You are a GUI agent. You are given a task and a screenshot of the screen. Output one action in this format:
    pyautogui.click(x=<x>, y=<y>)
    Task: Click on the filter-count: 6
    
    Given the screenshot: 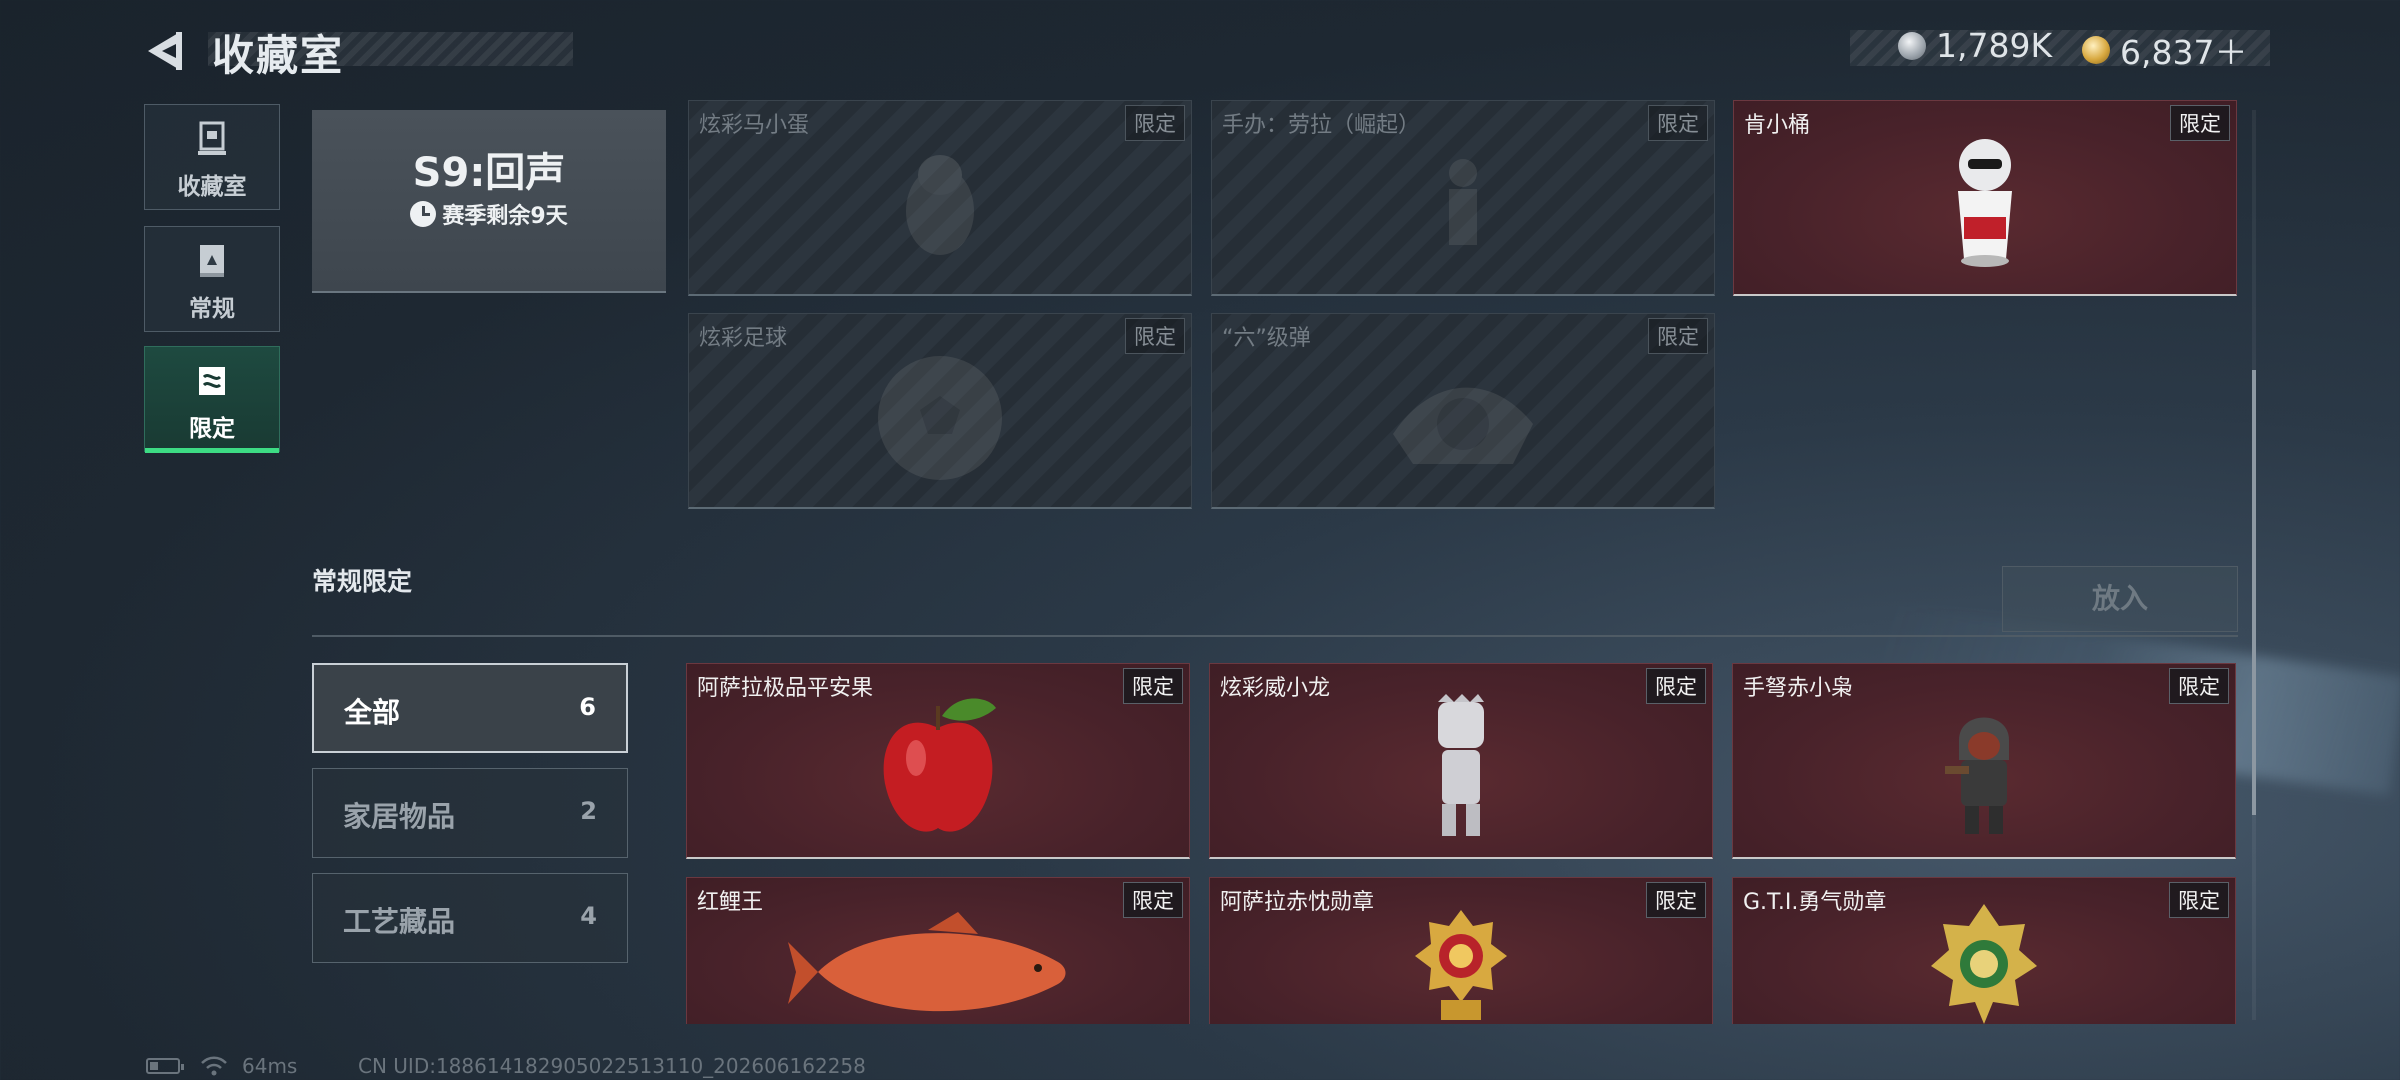 What is the action you would take?
    pyautogui.click(x=587, y=707)
    